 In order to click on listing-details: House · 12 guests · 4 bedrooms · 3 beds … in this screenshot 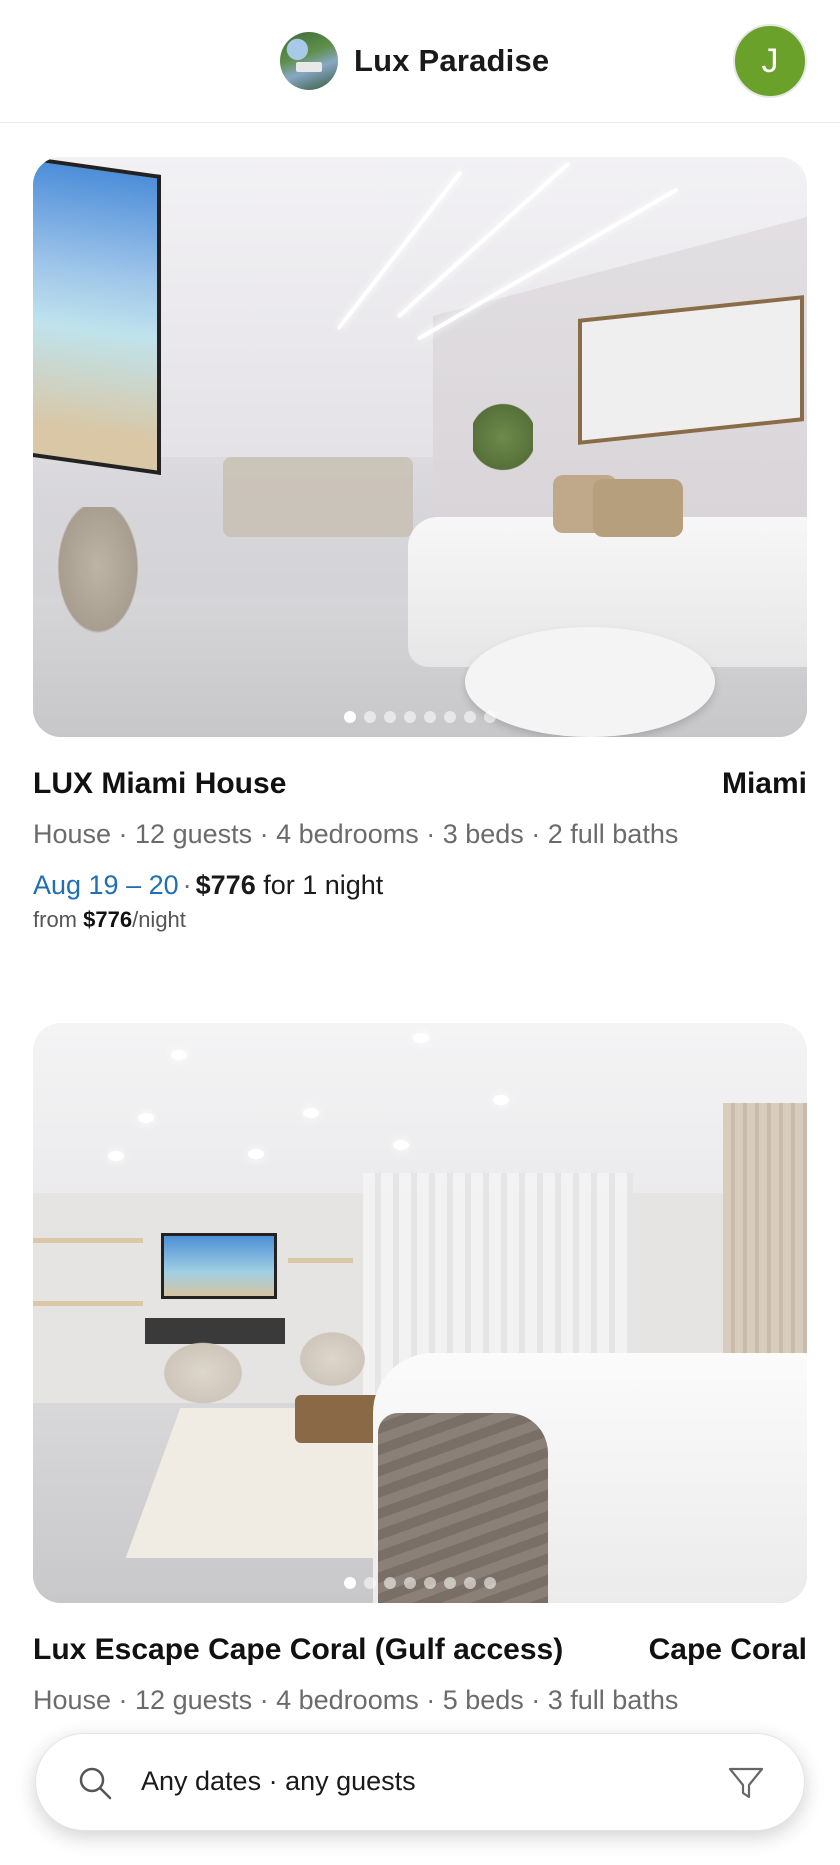, I will do `click(356, 834)`.